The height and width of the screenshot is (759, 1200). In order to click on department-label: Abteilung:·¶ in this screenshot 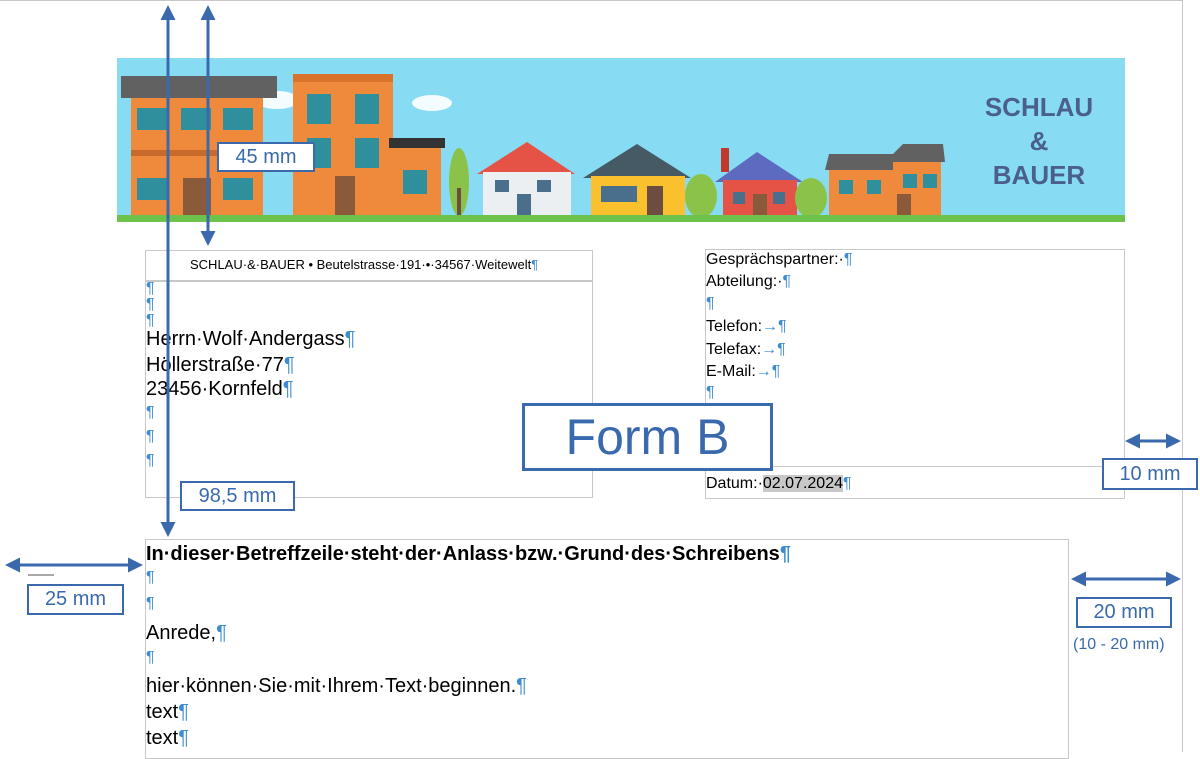, I will do `click(748, 282)`.